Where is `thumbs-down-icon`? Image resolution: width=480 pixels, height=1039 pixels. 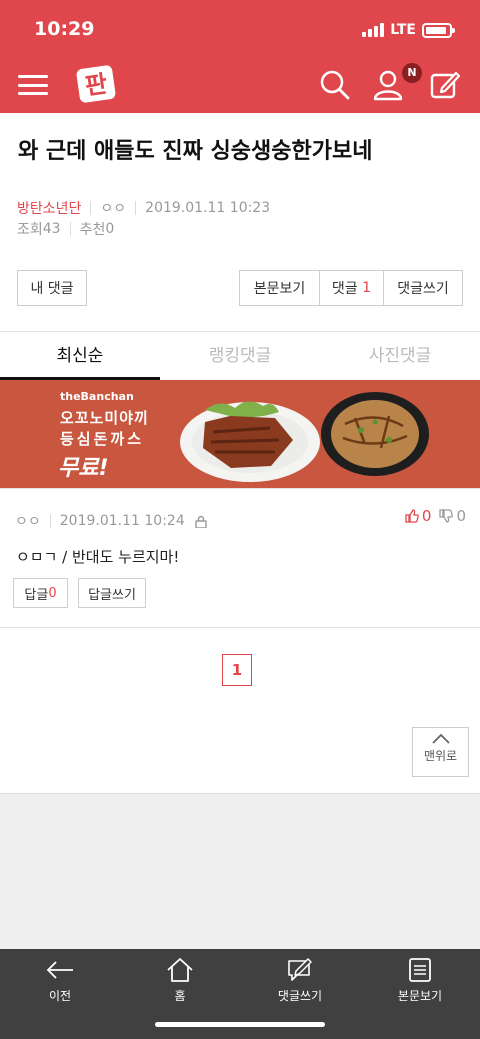
thumbs-down-icon is located at coordinates (446, 516).